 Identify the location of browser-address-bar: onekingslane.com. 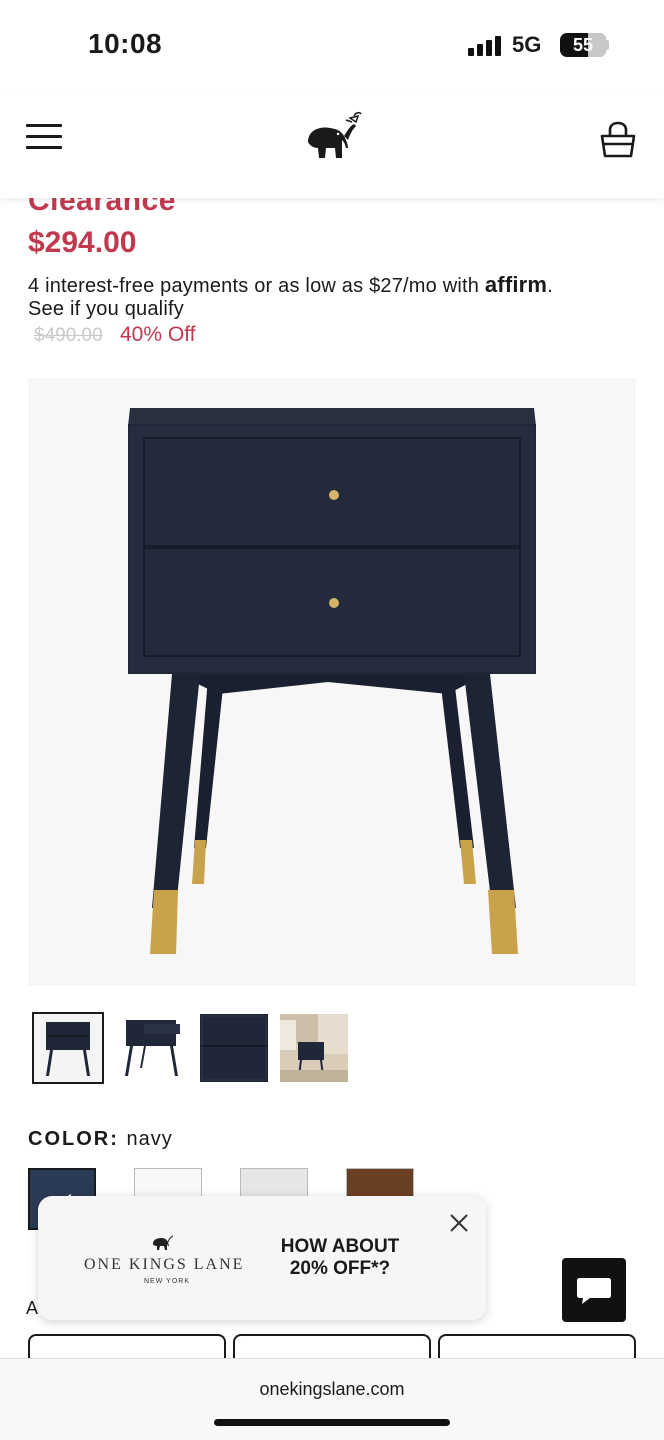
(332, 1399).